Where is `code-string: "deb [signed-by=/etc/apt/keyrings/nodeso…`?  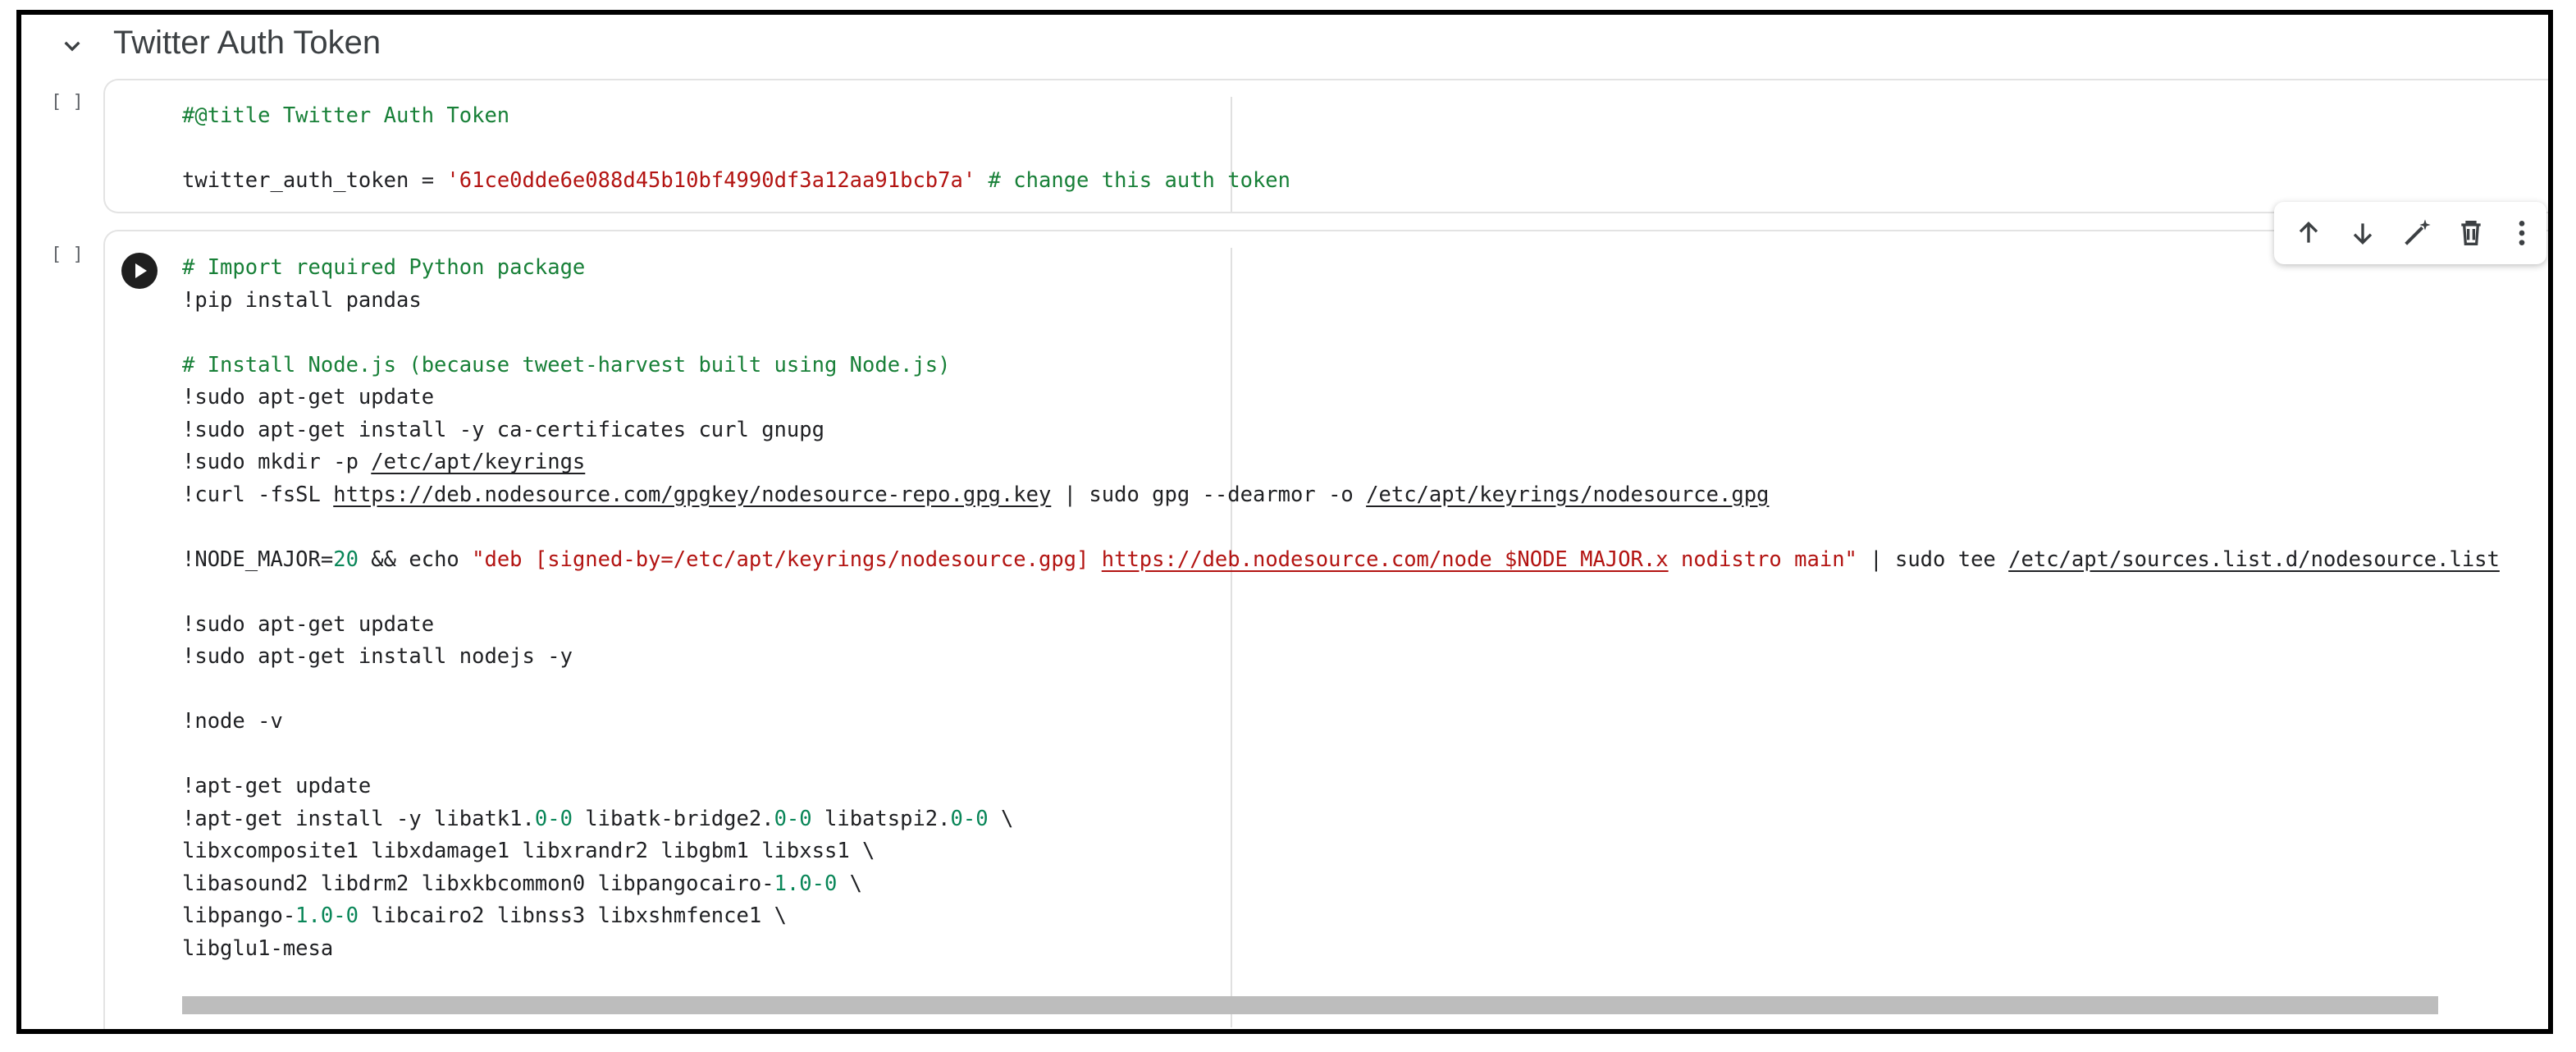 code-string: "deb [signed-by=/etc/apt/keyrings/nodeso… is located at coordinates (787, 559).